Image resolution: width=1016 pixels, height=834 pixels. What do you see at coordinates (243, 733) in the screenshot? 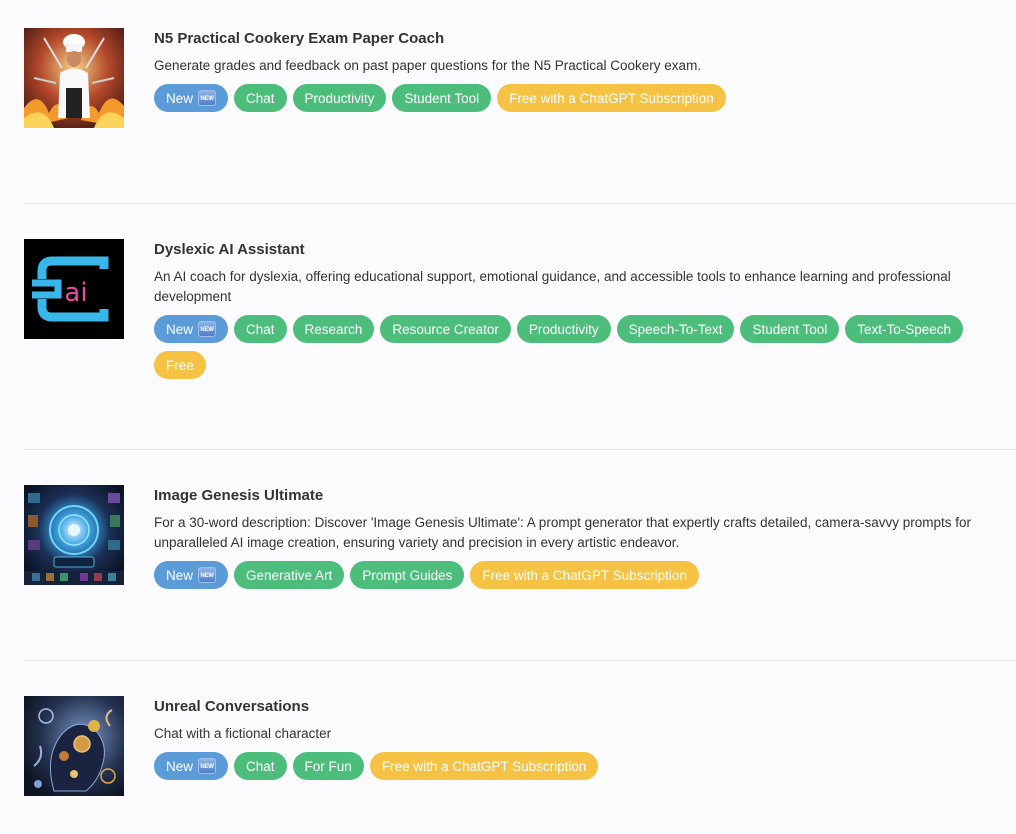
I see `item-description: Chat with a fictional character` at bounding box center [243, 733].